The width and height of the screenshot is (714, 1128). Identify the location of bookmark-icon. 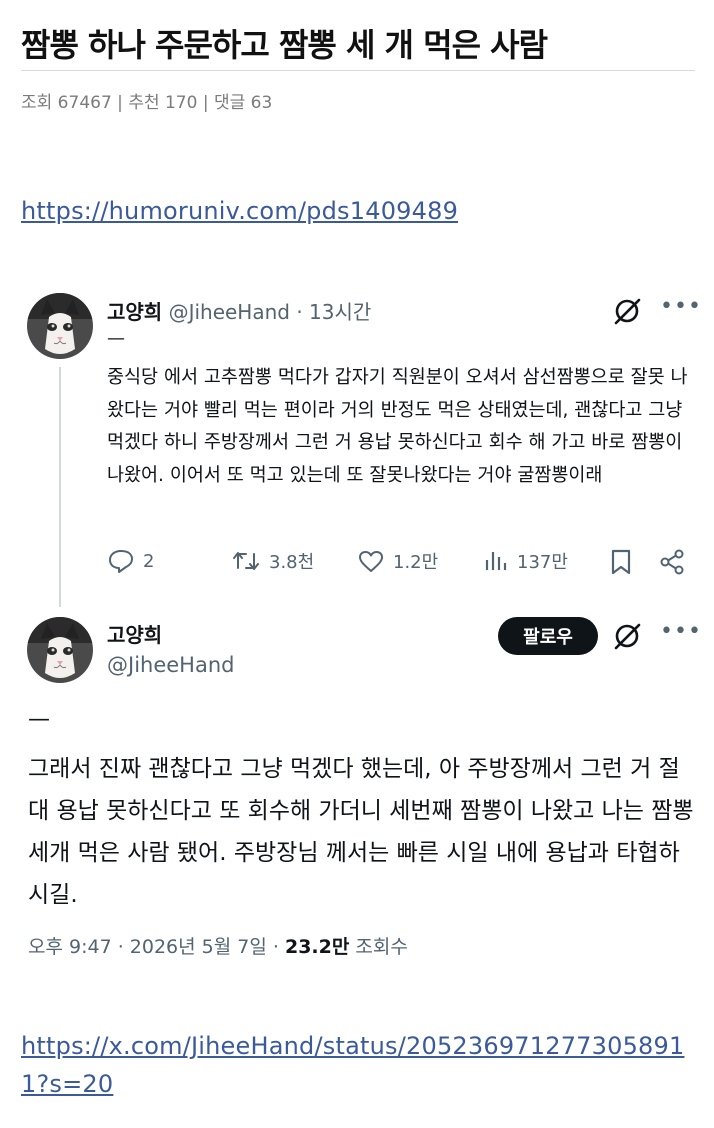
(621, 562).